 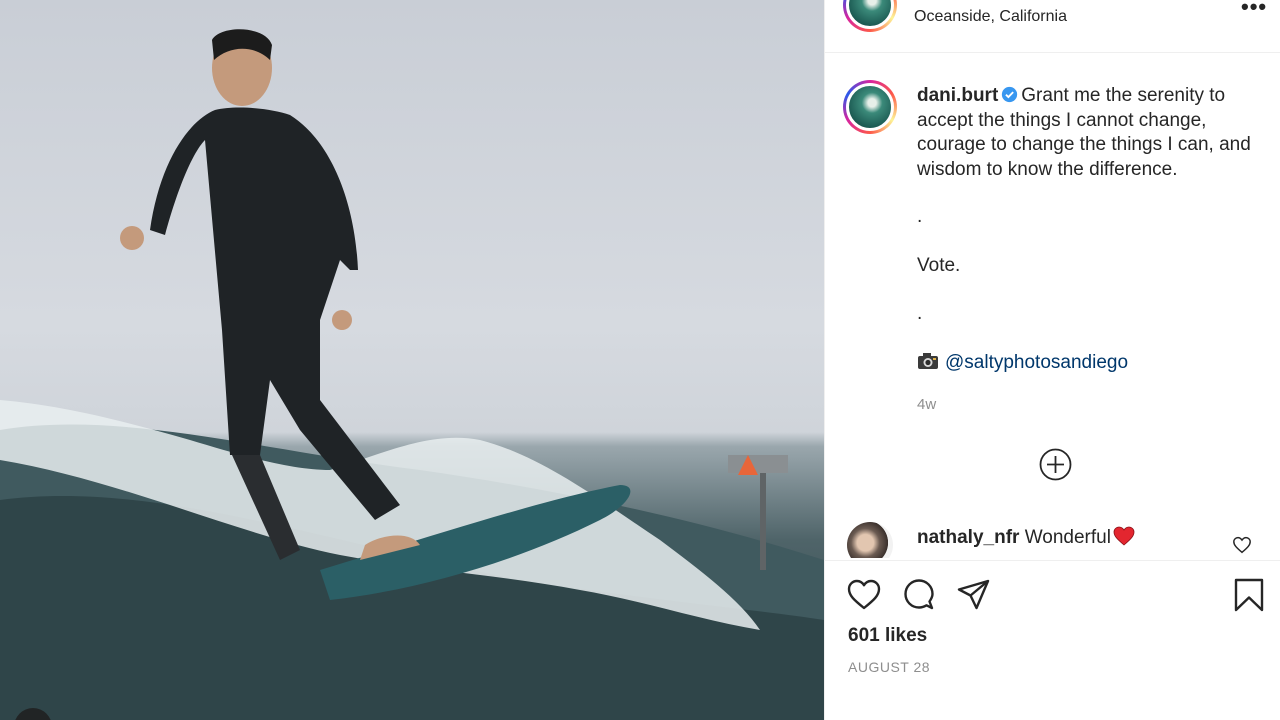 What do you see at coordinates (919, 595) in the screenshot?
I see `comment-icon` at bounding box center [919, 595].